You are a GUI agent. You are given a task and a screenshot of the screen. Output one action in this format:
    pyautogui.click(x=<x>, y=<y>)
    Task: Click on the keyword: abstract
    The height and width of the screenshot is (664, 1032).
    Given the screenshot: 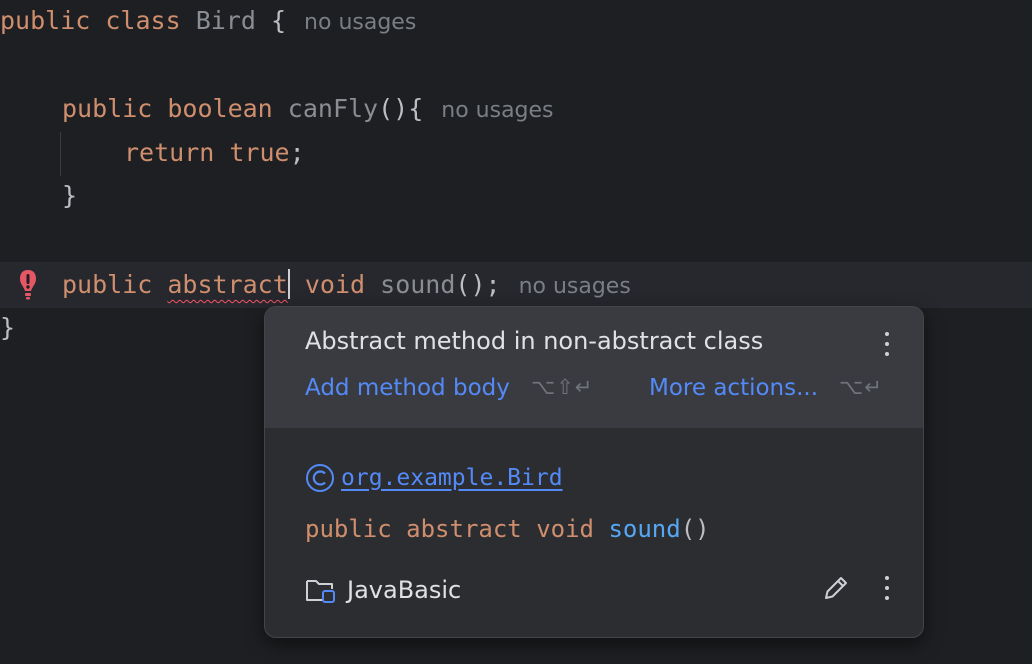 What is the action you would take?
    pyautogui.click(x=464, y=529)
    